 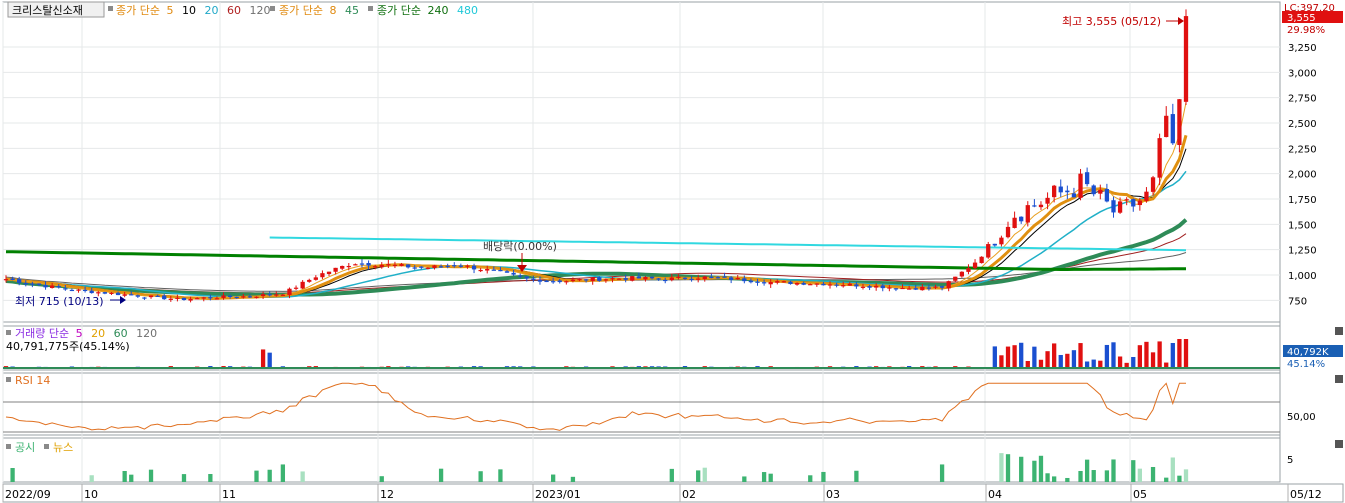 I want to click on x-tick-label: 05, so click(x=1140, y=494).